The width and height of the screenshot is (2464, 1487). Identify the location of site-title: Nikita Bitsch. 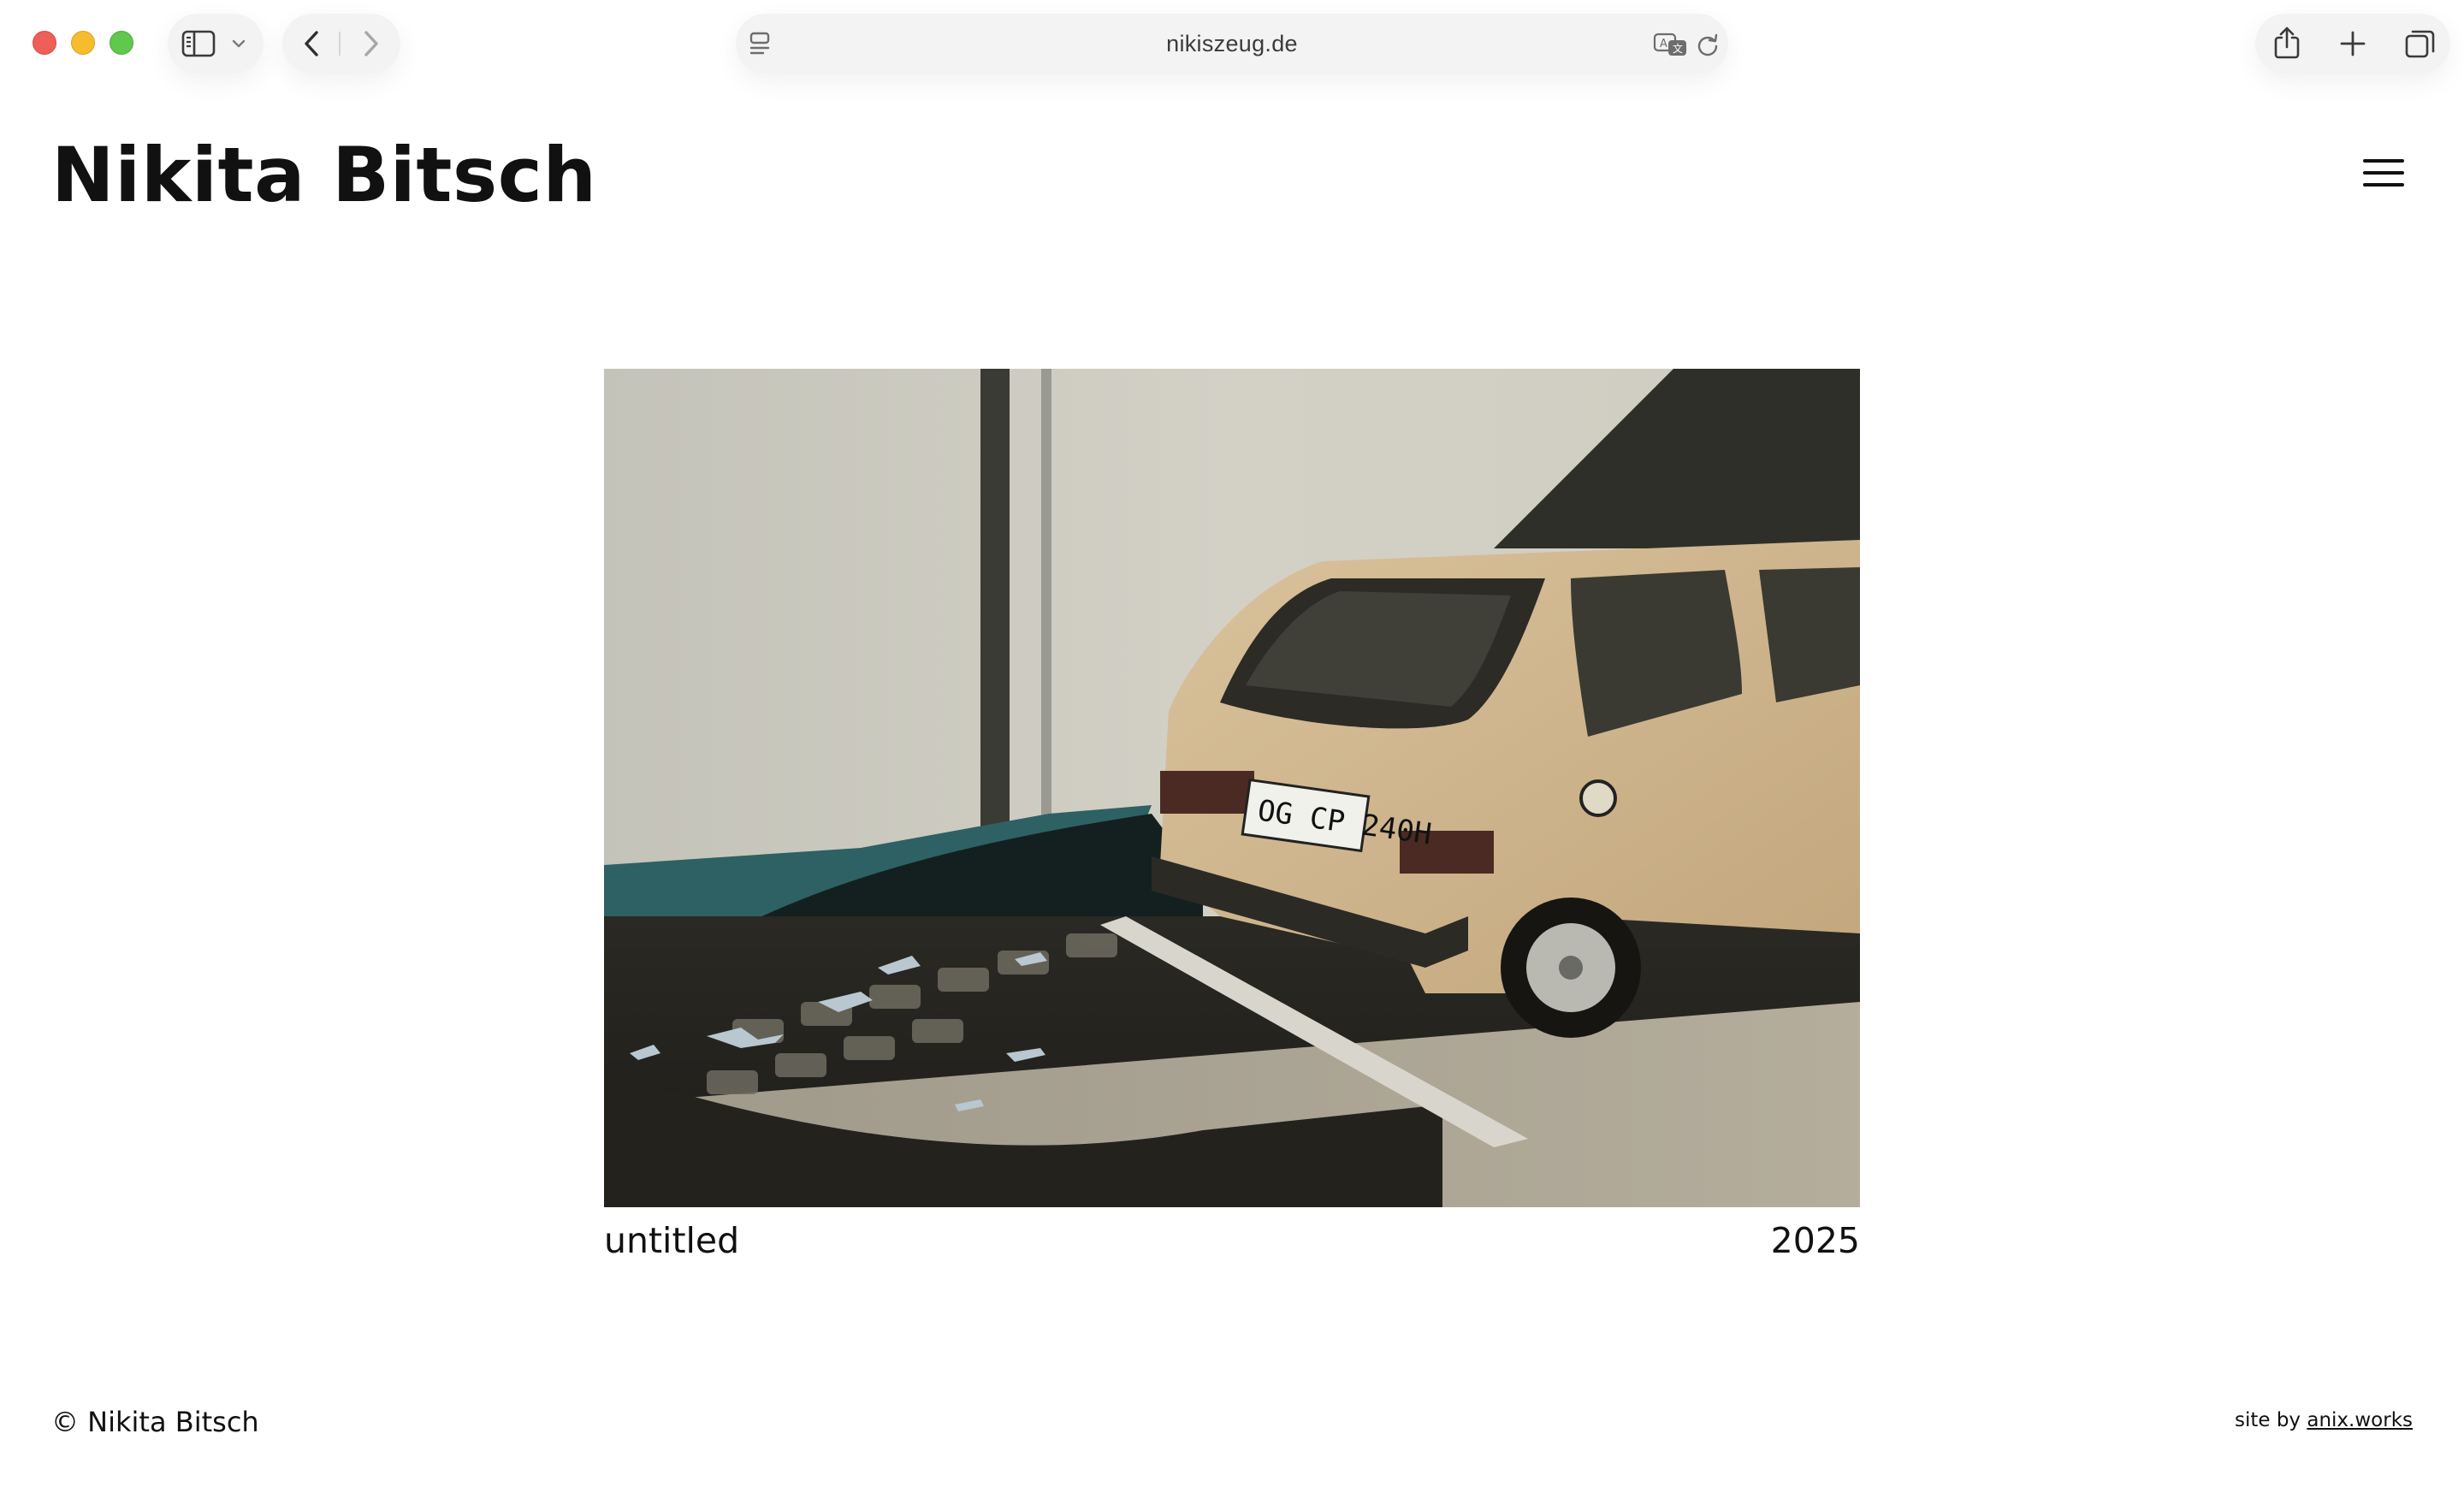
(324, 175).